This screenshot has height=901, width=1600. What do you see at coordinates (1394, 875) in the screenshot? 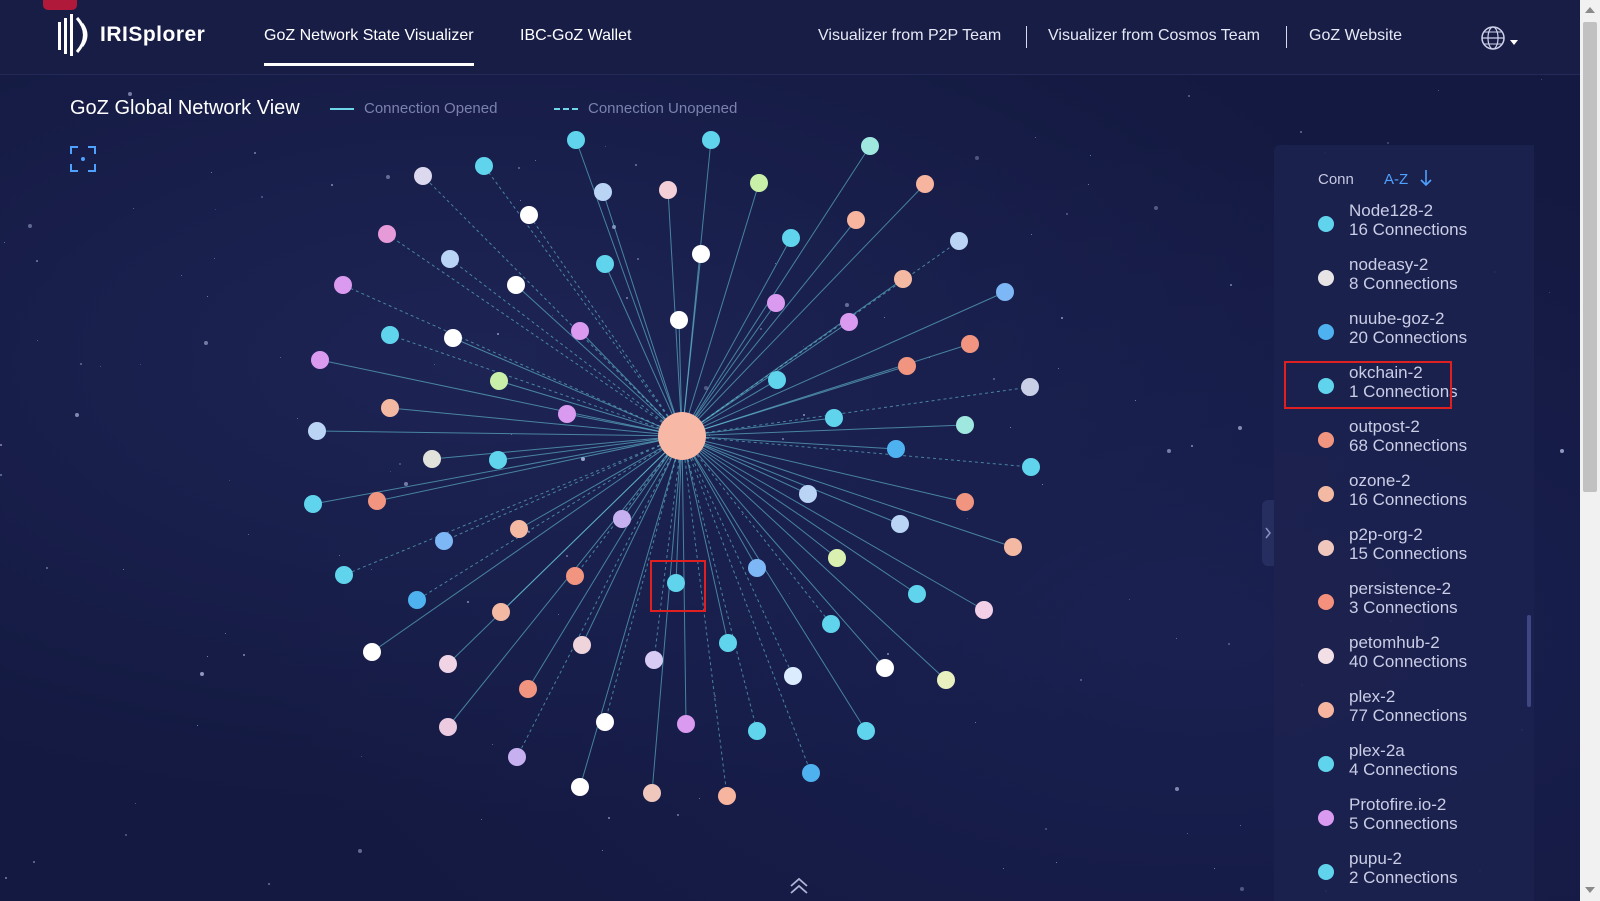
I see `list-item: pupu-2 2 Connections` at bounding box center [1394, 875].